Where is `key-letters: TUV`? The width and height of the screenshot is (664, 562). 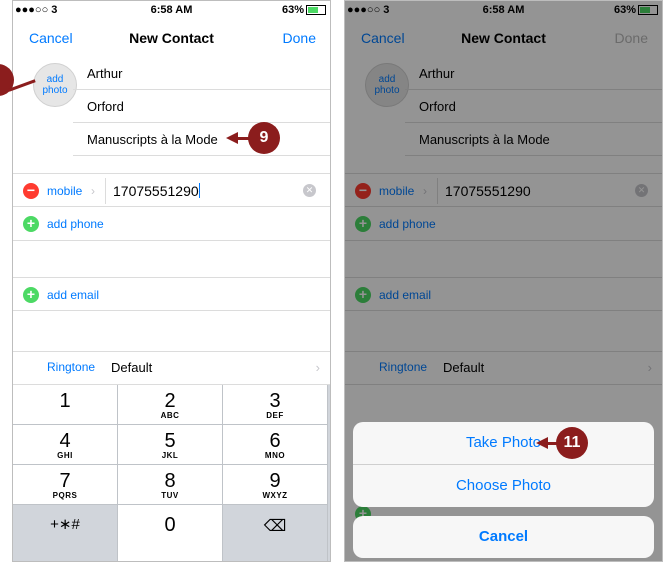
key-letters: TUV is located at coordinates (170, 495).